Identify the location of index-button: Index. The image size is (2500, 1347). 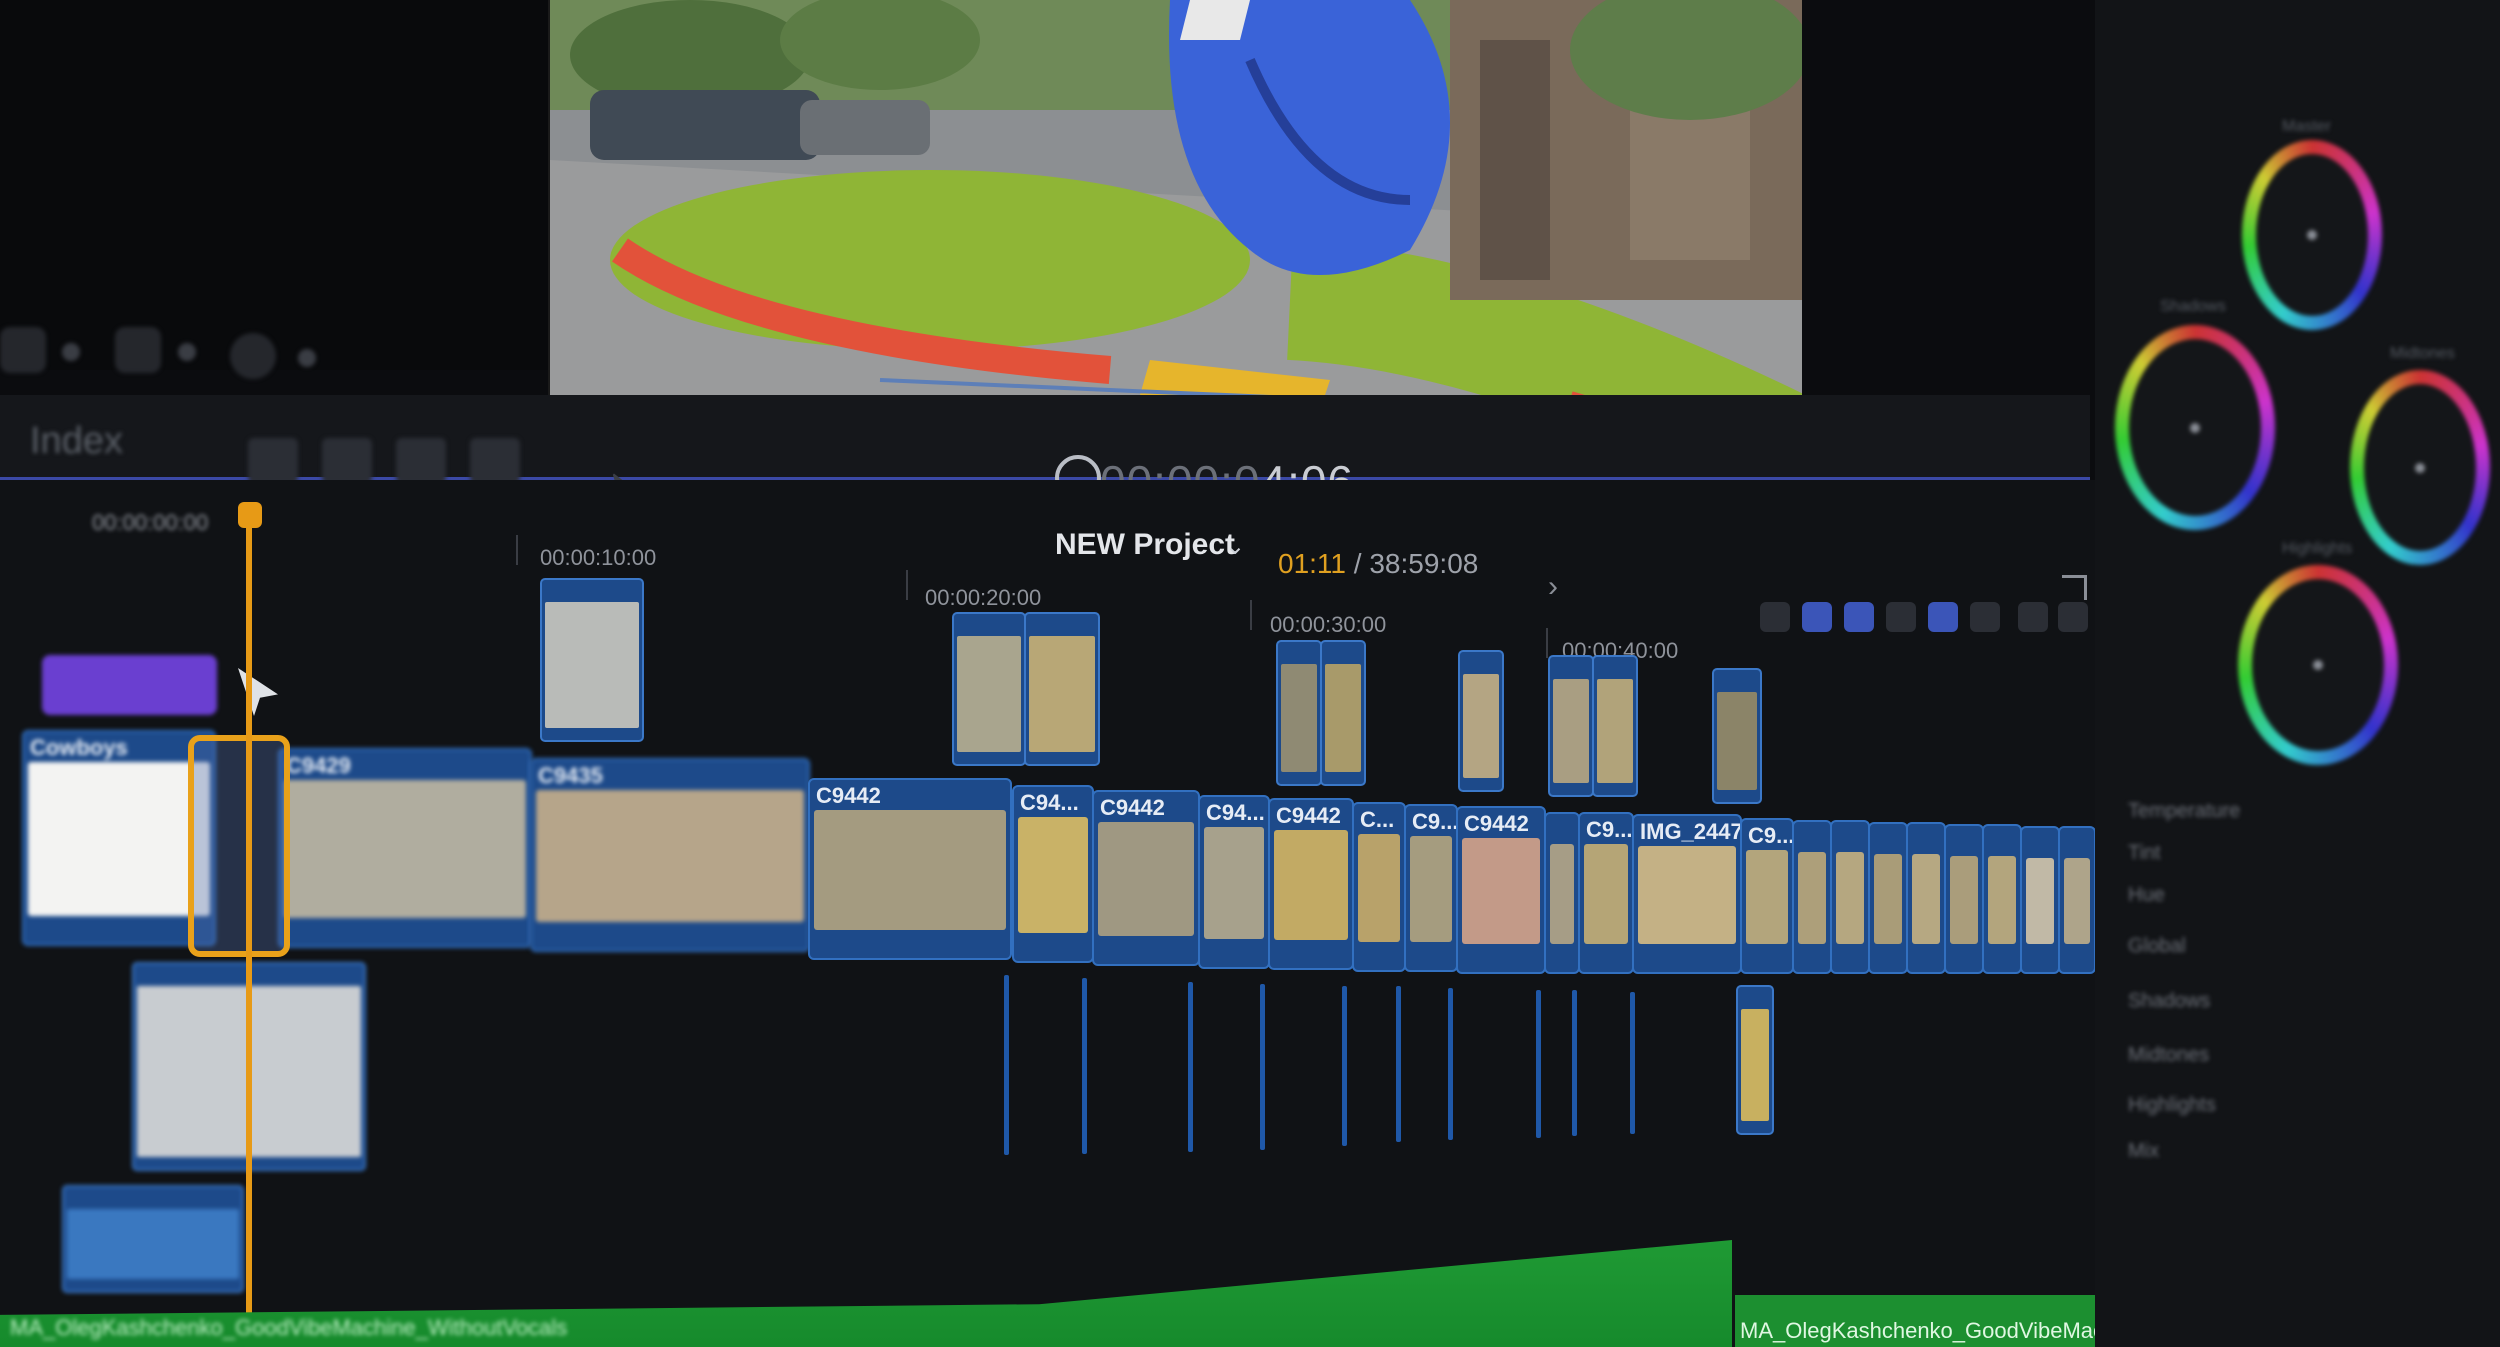
(76, 441).